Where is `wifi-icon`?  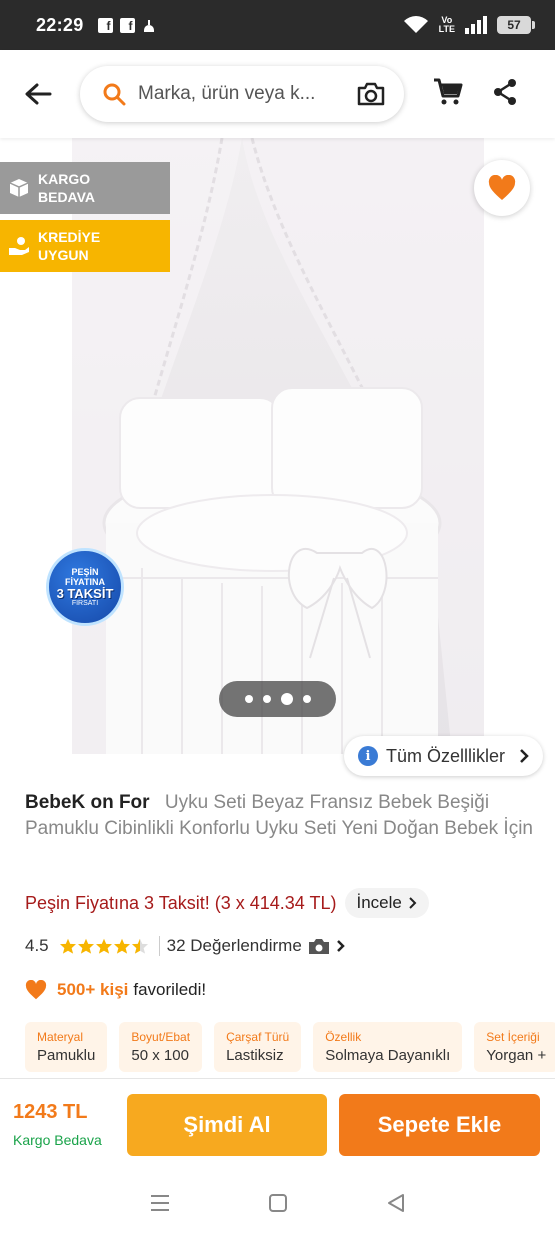
wifi-icon is located at coordinates (415, 24).